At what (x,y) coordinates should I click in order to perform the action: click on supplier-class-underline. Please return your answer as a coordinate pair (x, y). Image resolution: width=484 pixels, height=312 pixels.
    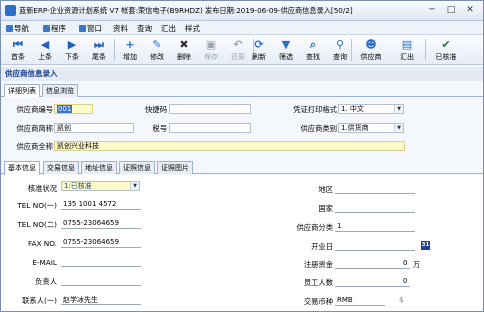
    Looking at the image, I should click on (375, 231).